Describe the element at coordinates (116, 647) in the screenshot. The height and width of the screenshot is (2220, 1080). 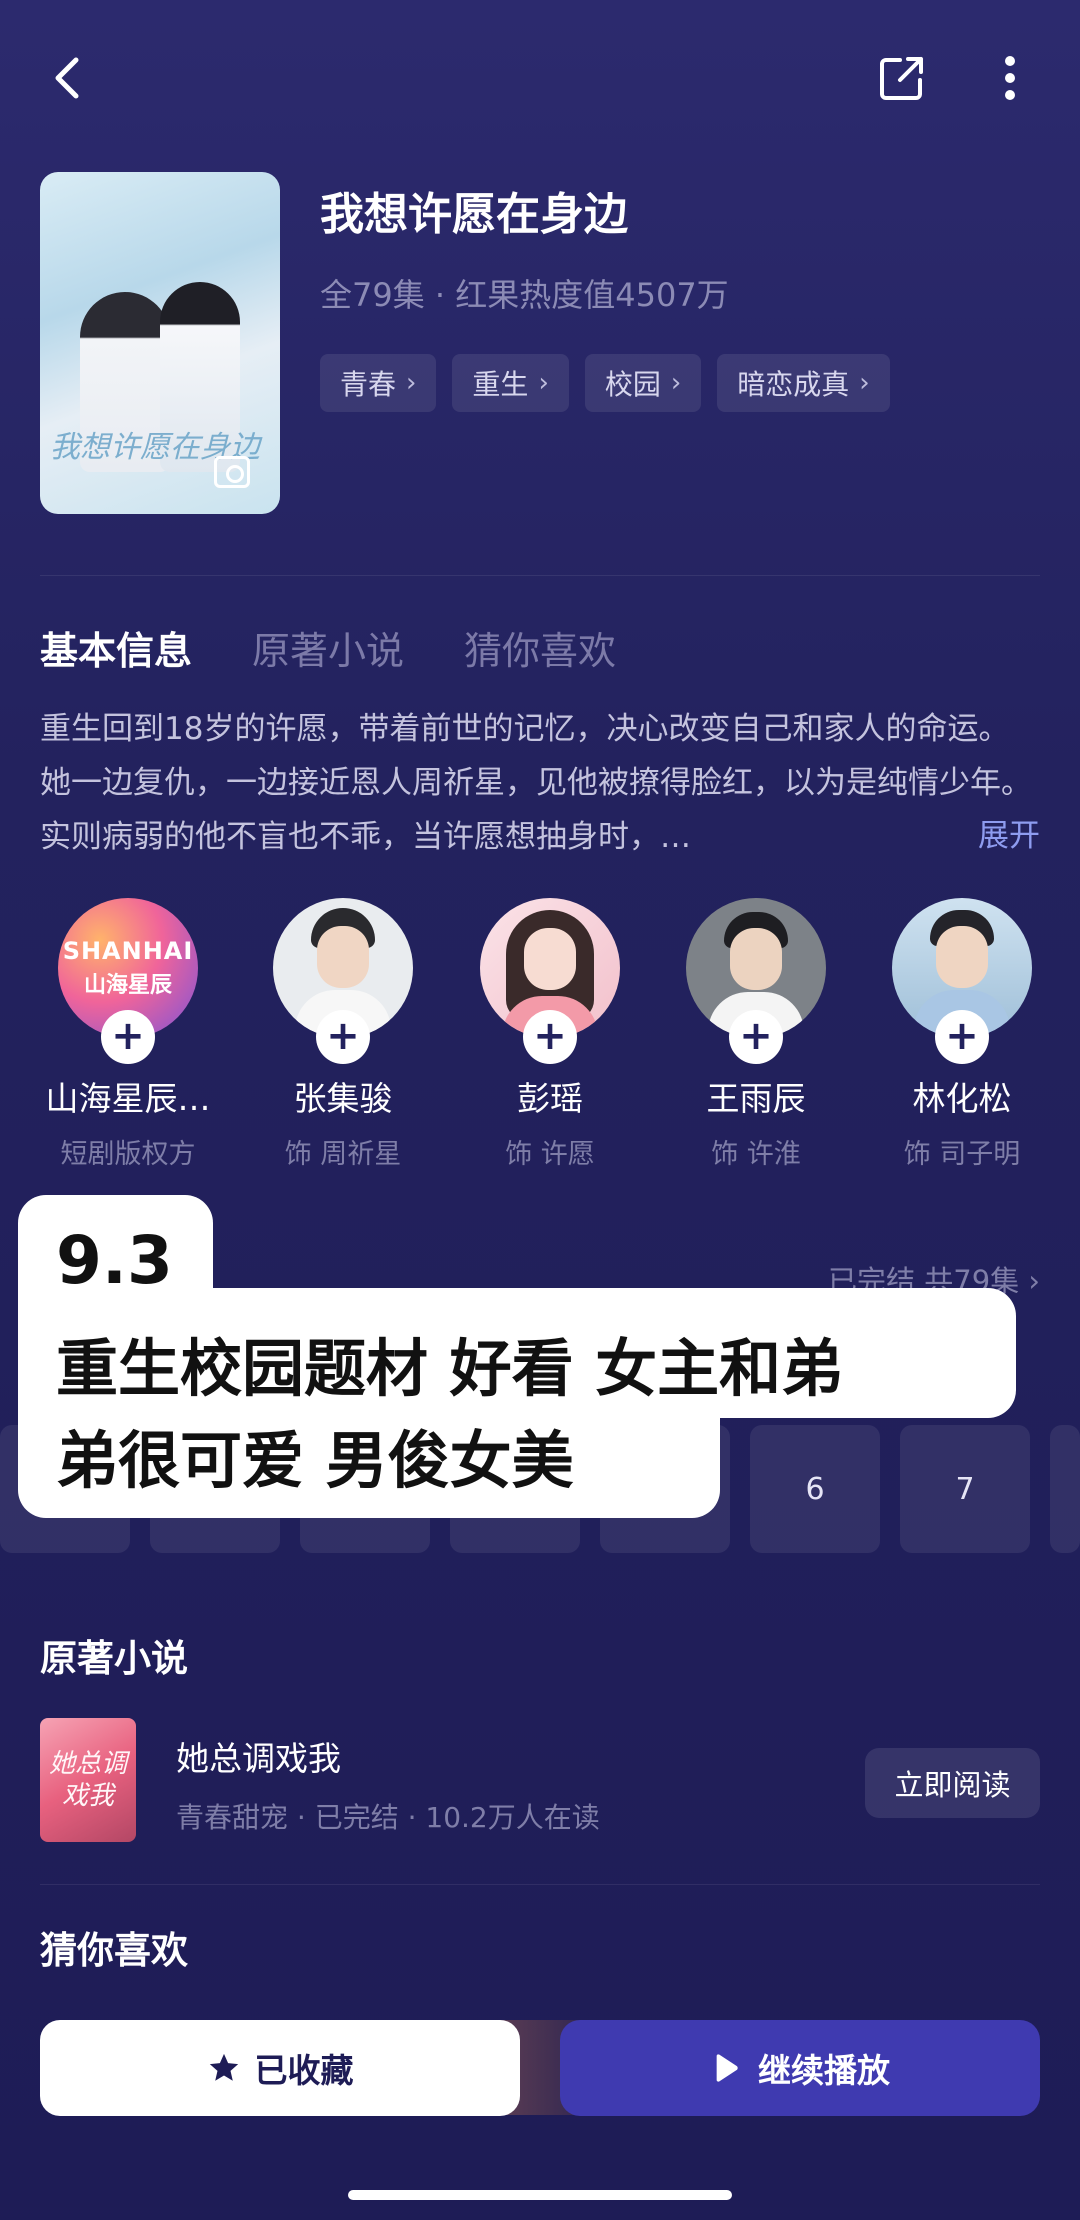
I see `tab-basic-info: 基本信息` at that location.